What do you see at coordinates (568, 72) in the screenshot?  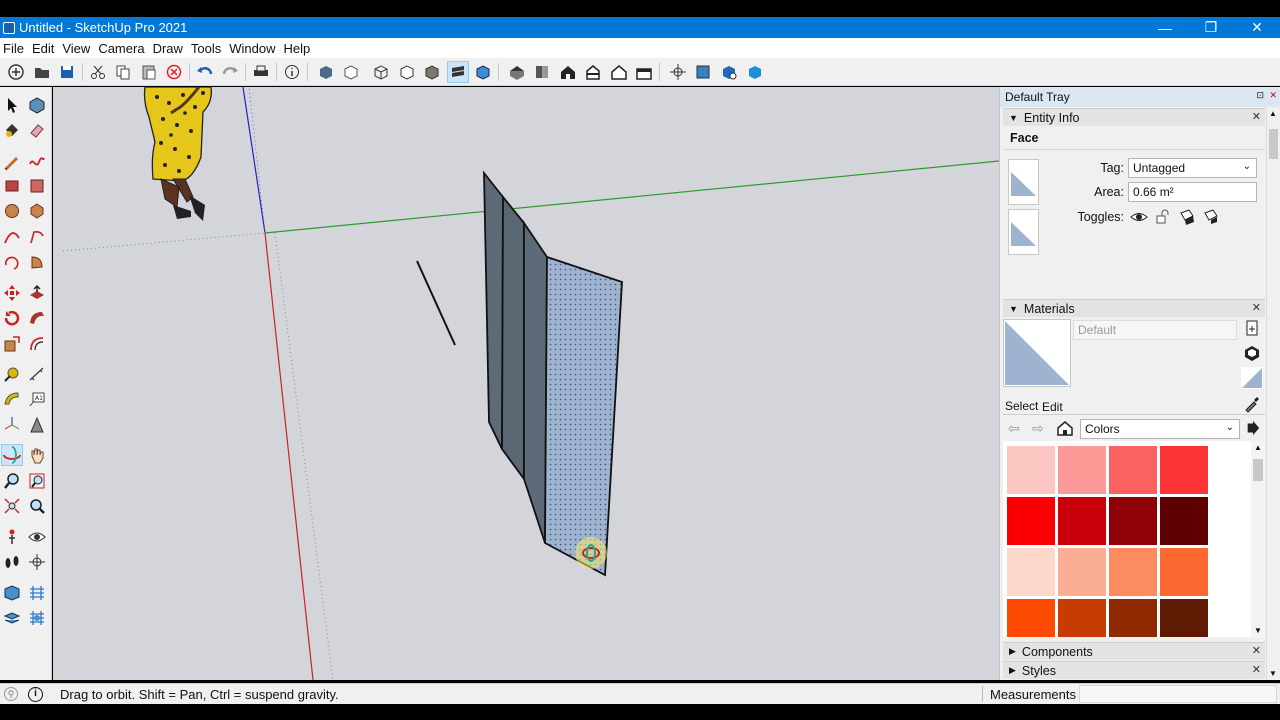 I see `front-view-icon` at bounding box center [568, 72].